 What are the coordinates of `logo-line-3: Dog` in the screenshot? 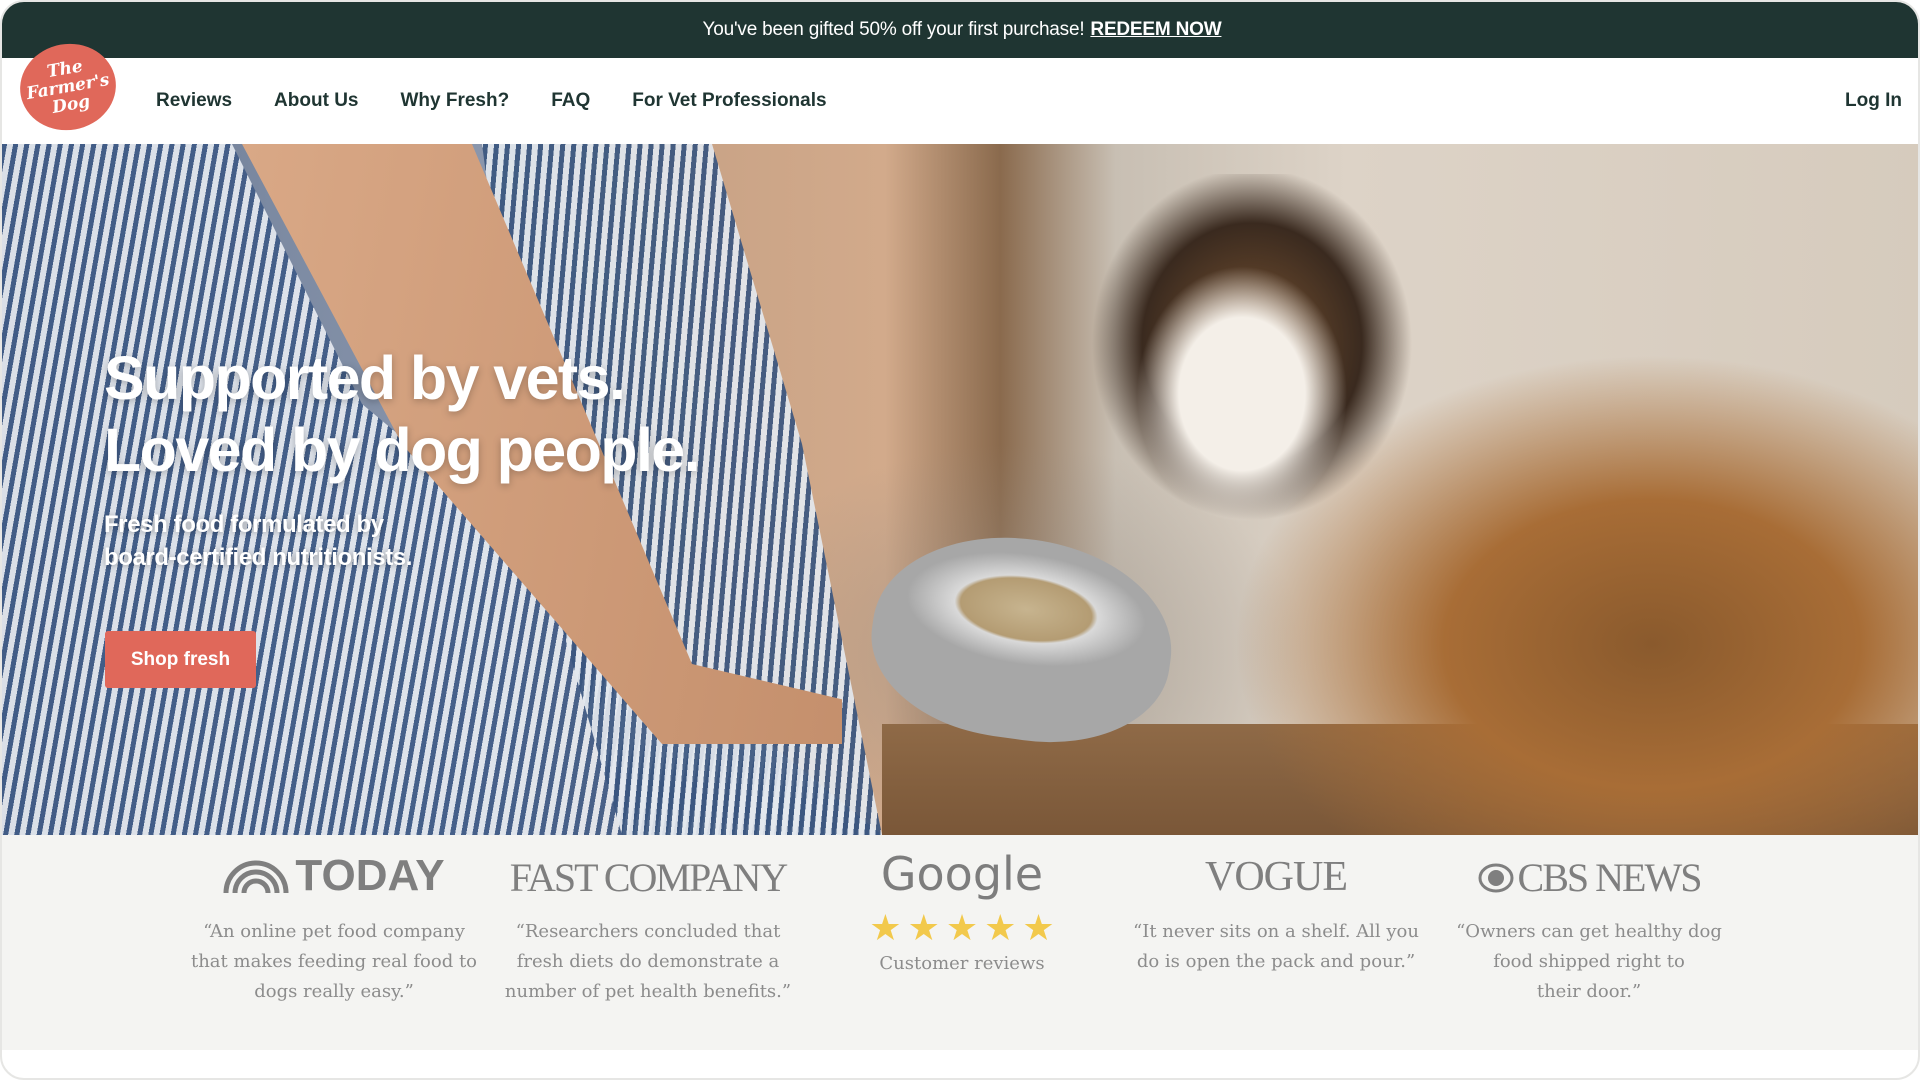 It's located at (71, 104).